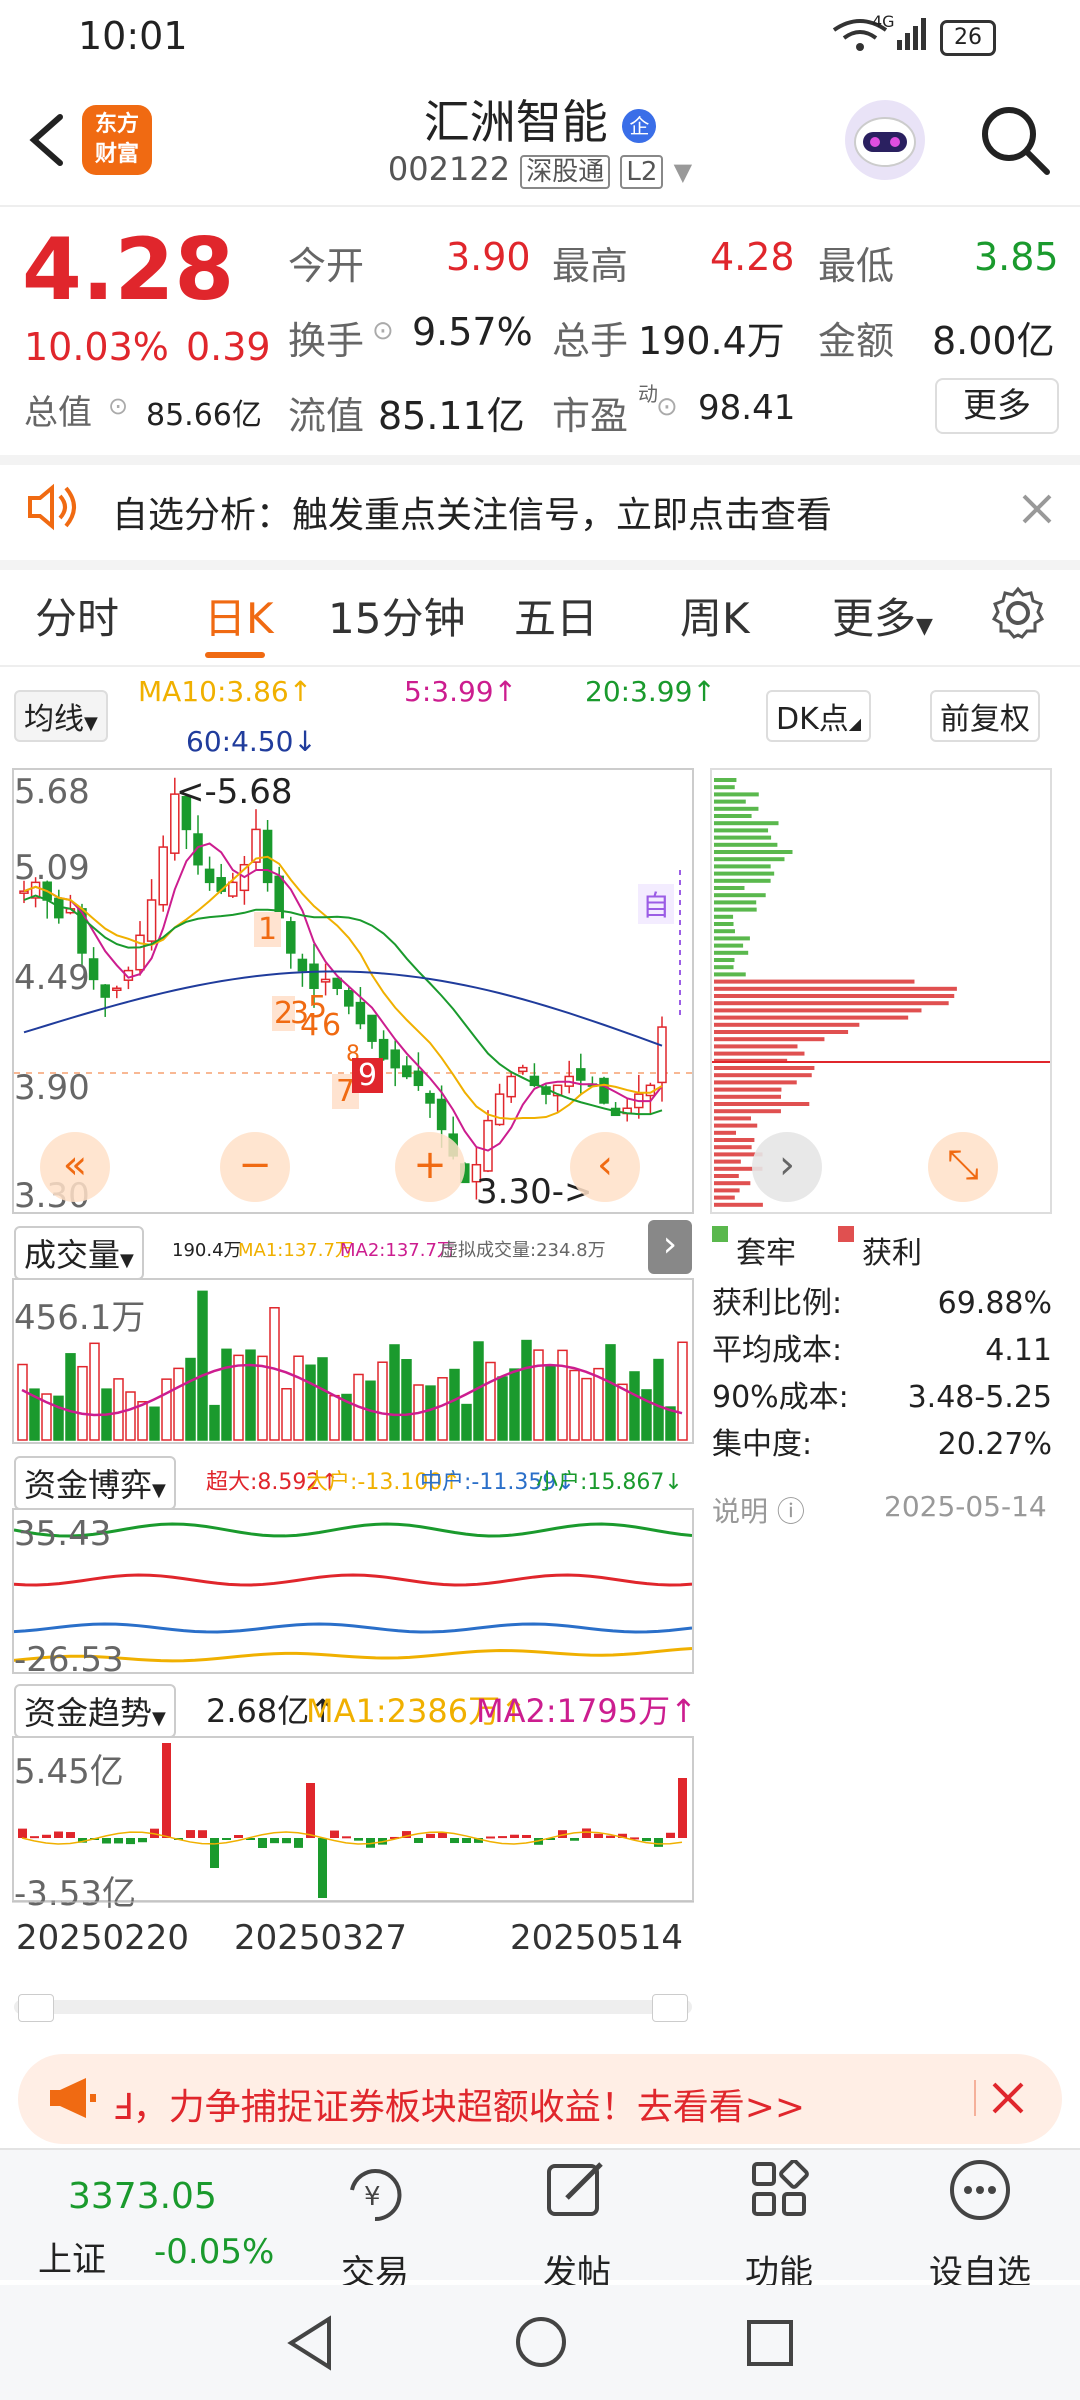 The height and width of the screenshot is (2400, 1080). Describe the element at coordinates (787, 1167) in the screenshot. I see `chip-next-button: ›` at that location.